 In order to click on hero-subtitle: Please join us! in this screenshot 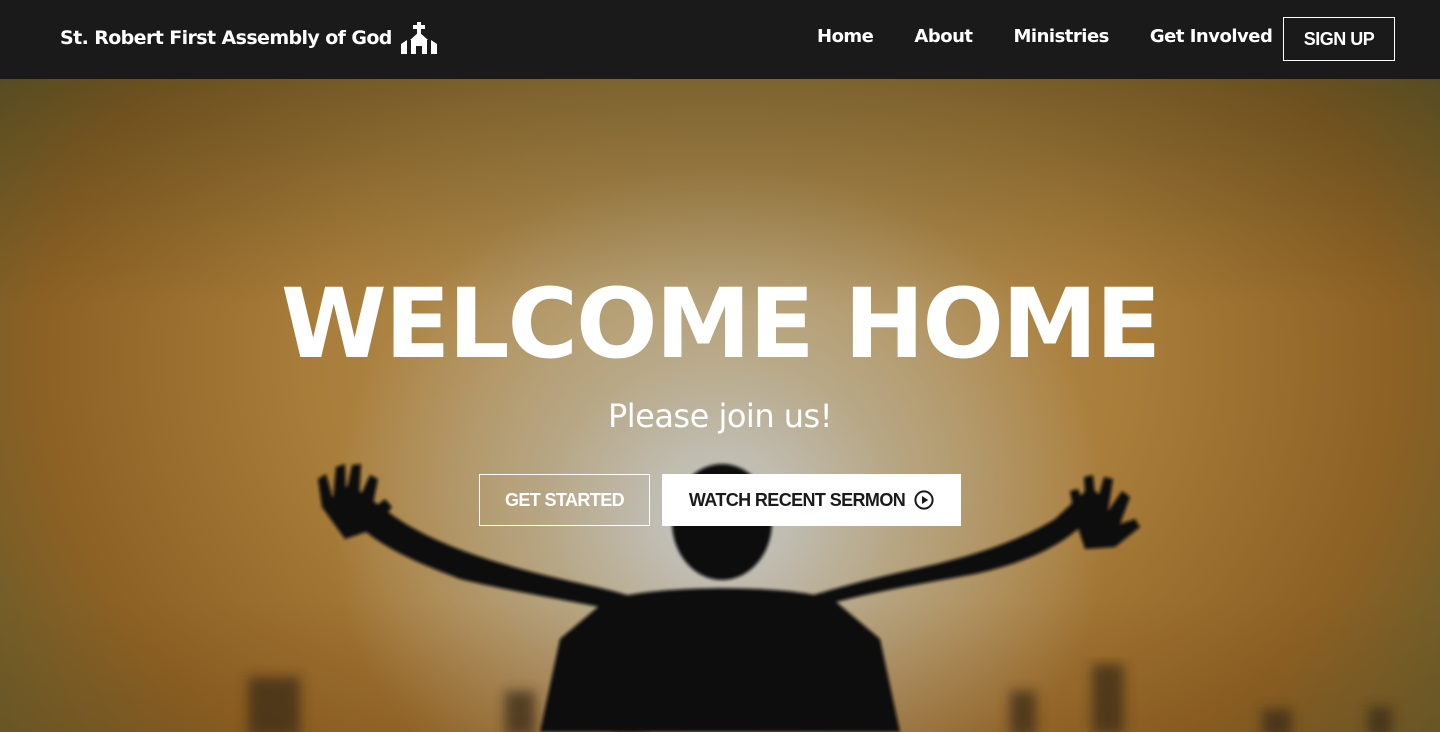, I will do `click(720, 416)`.